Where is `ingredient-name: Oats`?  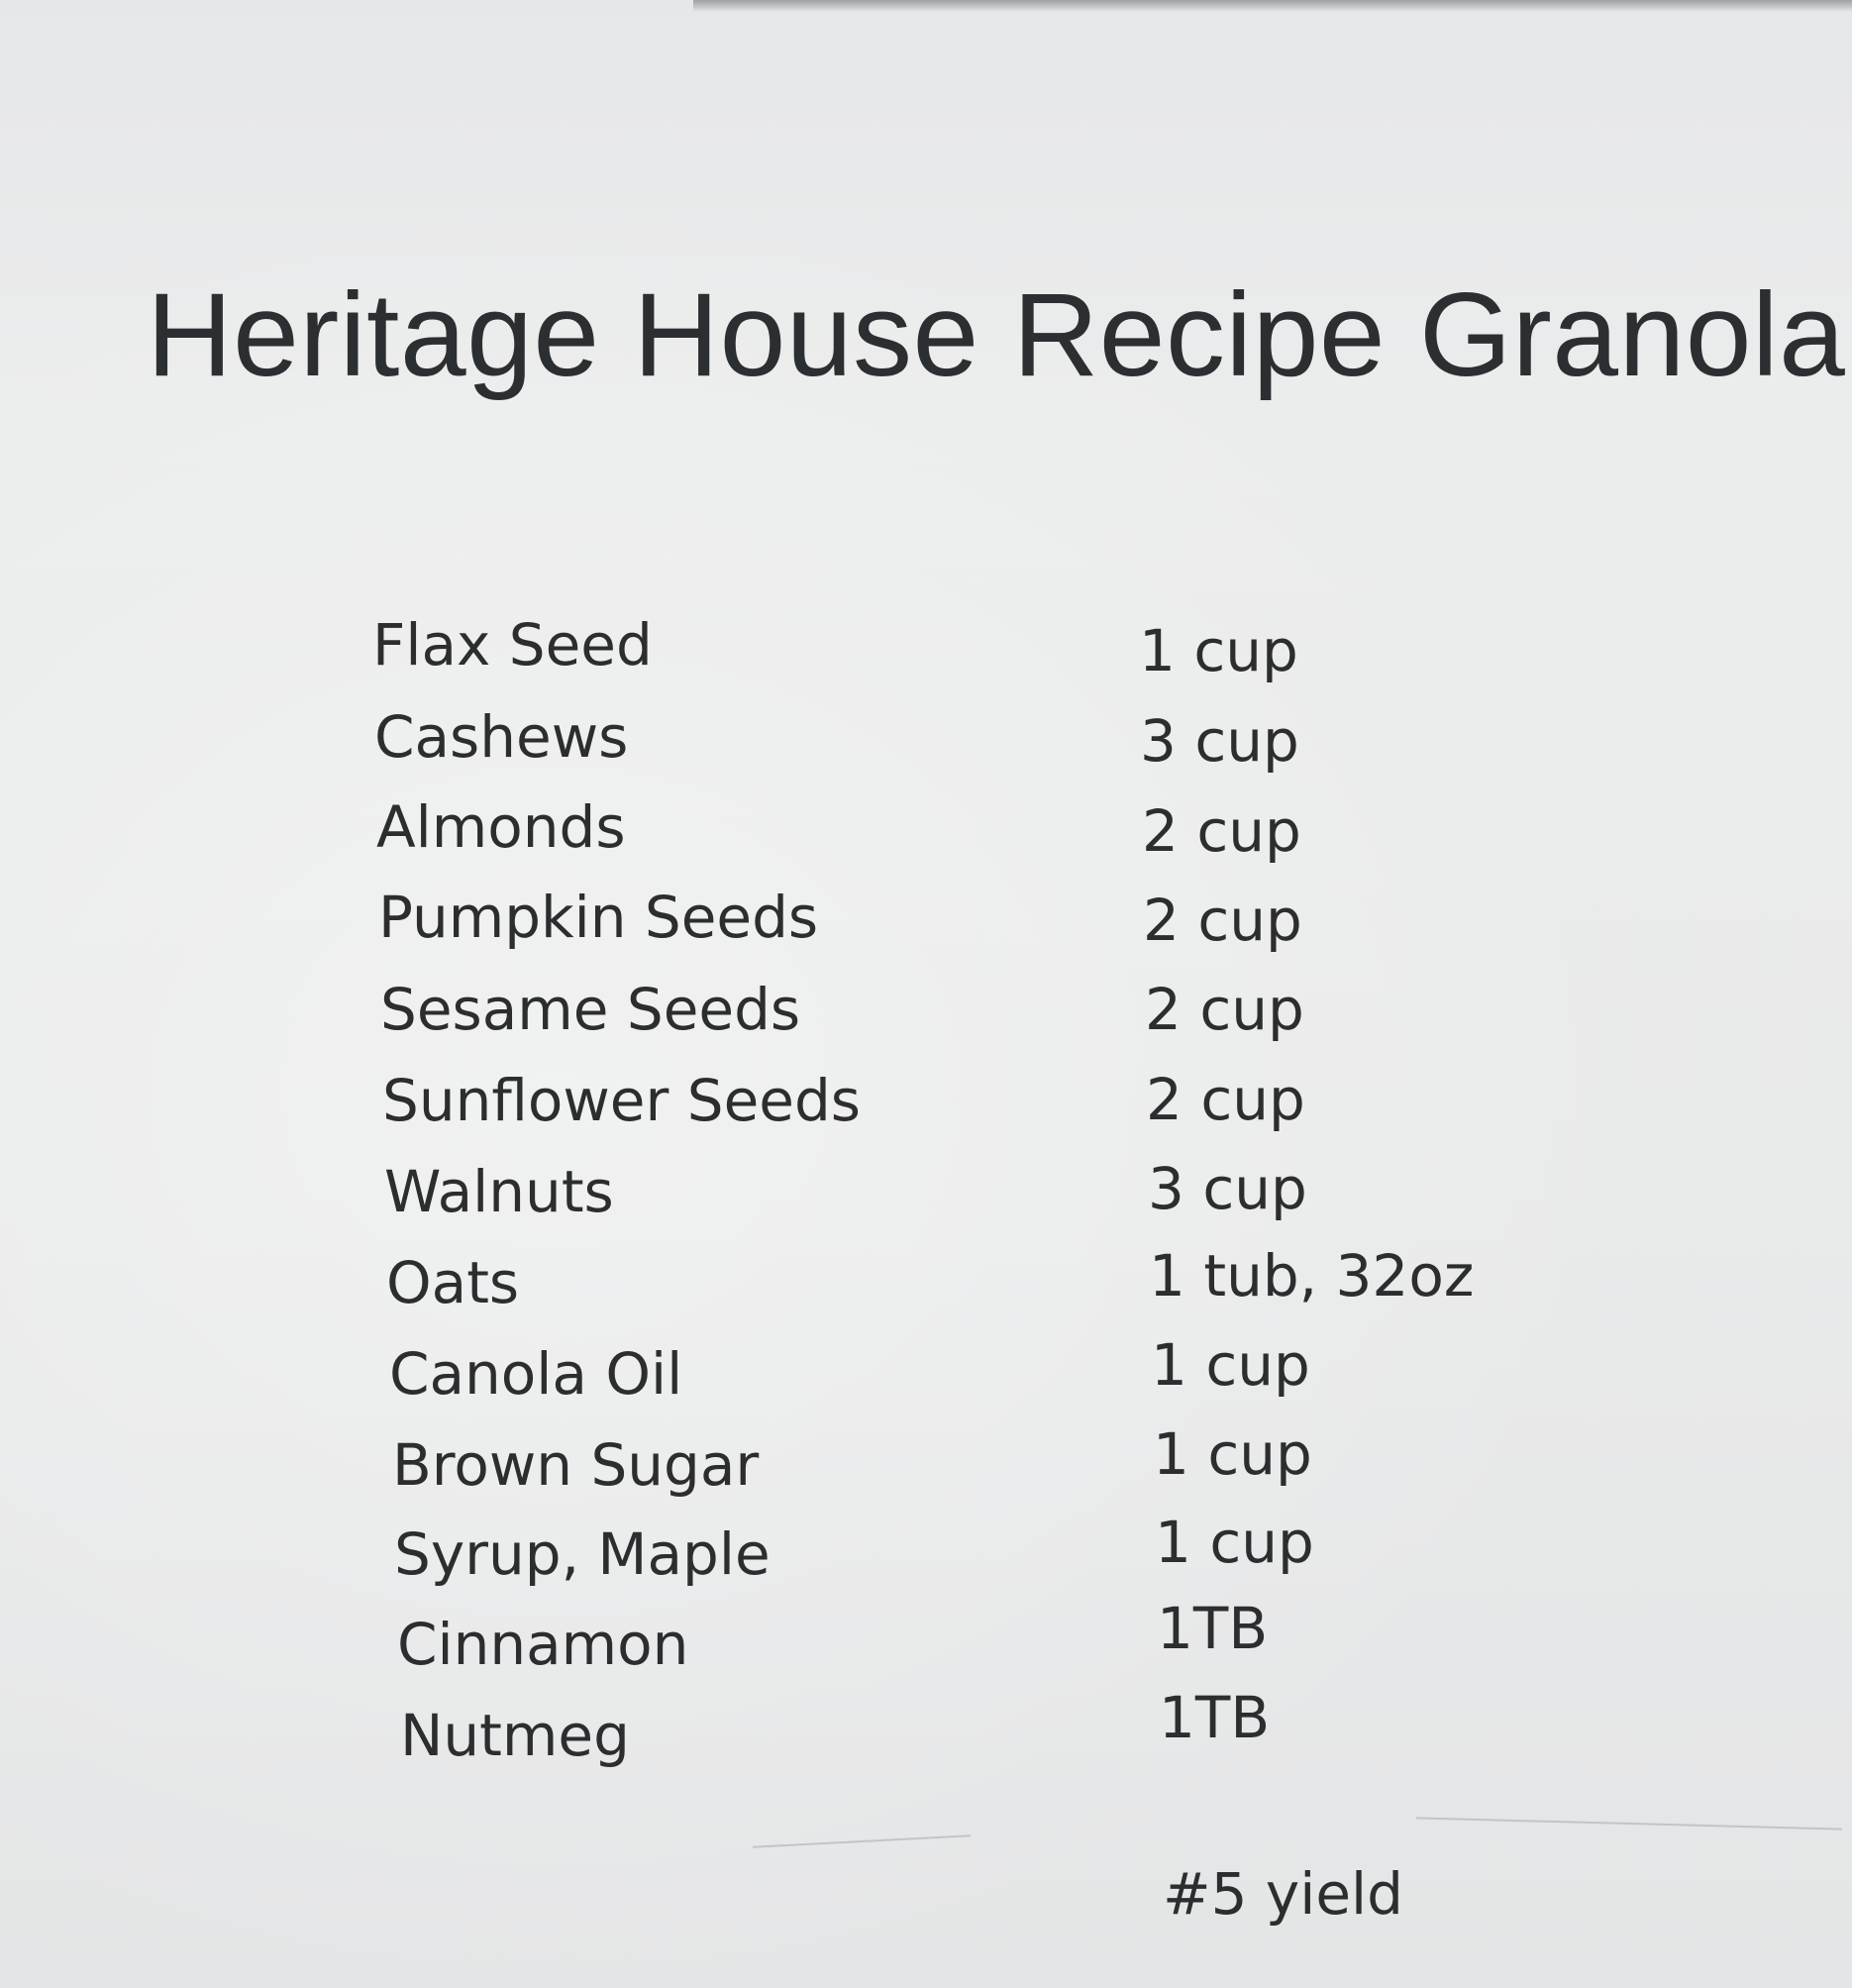
ingredient-name: Oats is located at coordinates (453, 1282).